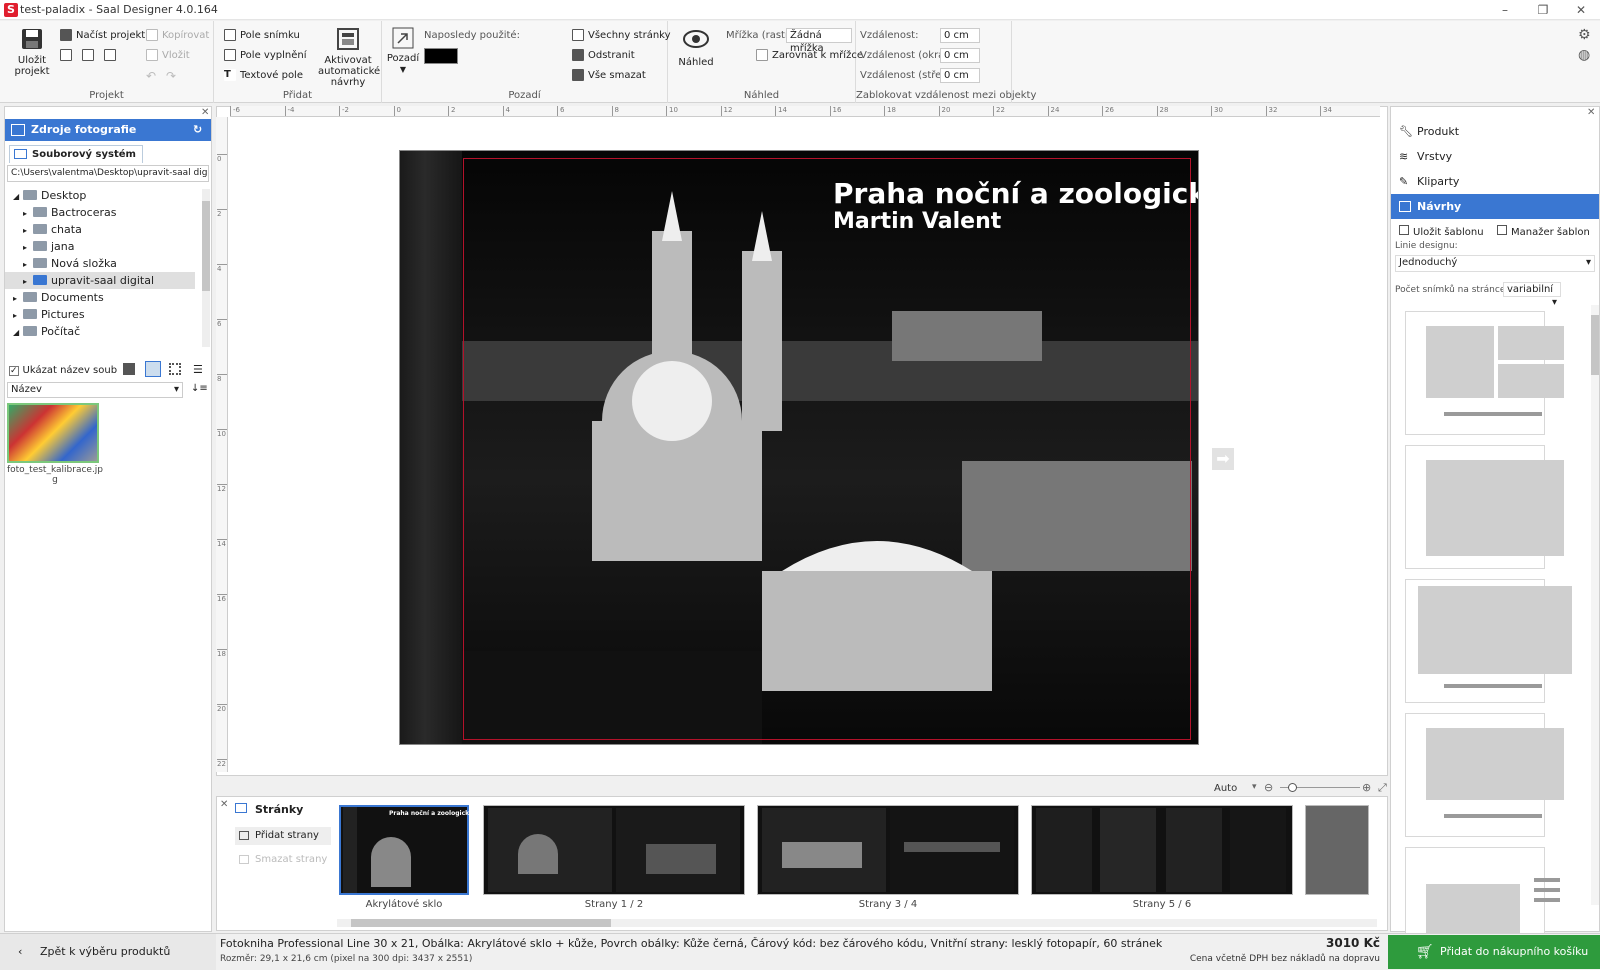  Describe the element at coordinates (621, 35) in the screenshot. I see `all-pages-button: Všechny stránky` at that location.